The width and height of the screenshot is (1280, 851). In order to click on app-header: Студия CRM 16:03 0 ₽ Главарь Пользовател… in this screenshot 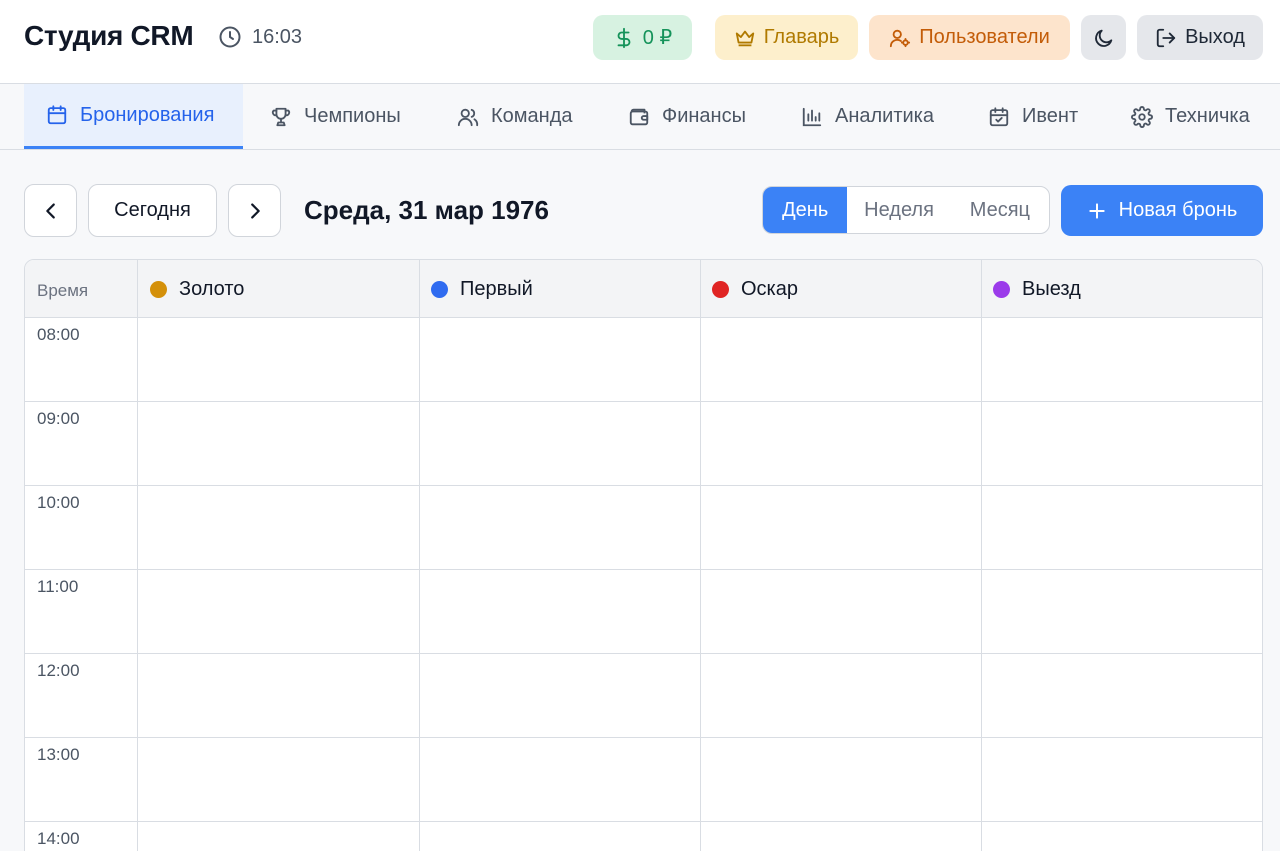, I will do `click(640, 42)`.